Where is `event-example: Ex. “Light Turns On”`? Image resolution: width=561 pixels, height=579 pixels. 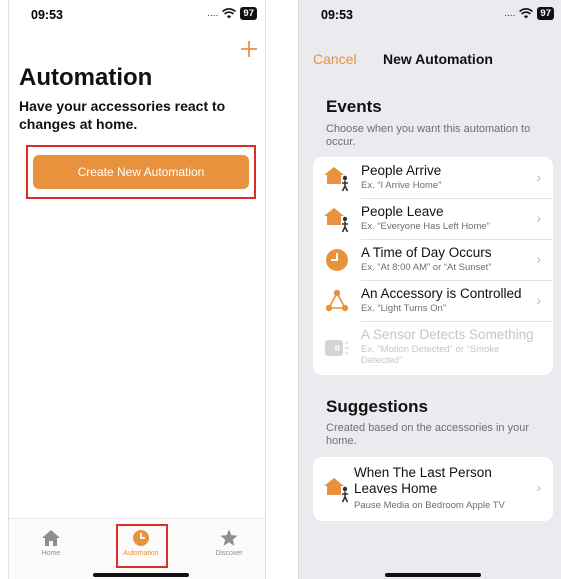 event-example: Ex. “Light Turns On” is located at coordinates (404, 308).